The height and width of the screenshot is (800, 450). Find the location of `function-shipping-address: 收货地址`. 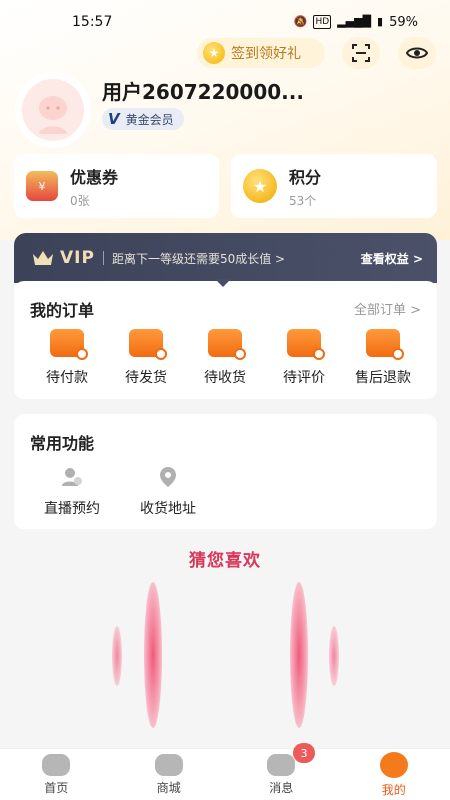

function-shipping-address: 收货地址 is located at coordinates (168, 492).